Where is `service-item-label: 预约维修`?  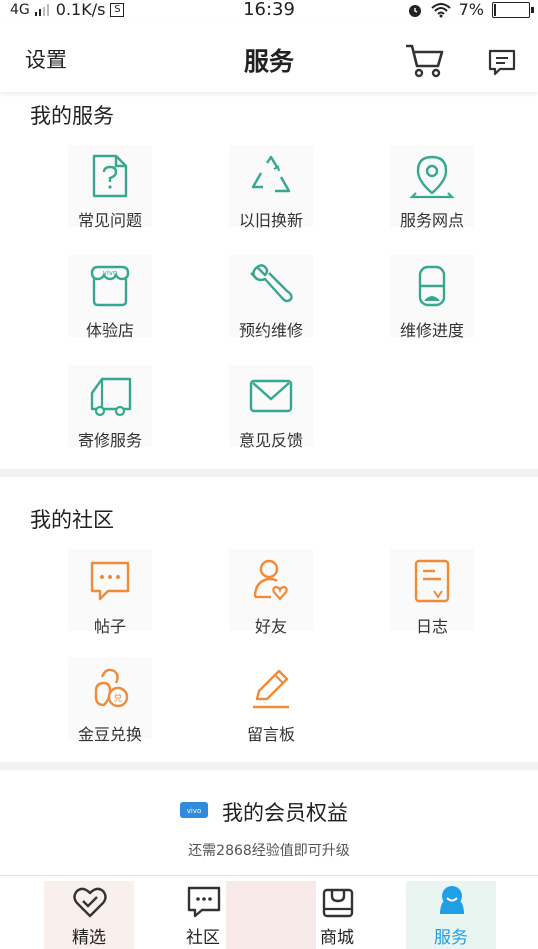 service-item-label: 预约维修 is located at coordinates (270, 330).